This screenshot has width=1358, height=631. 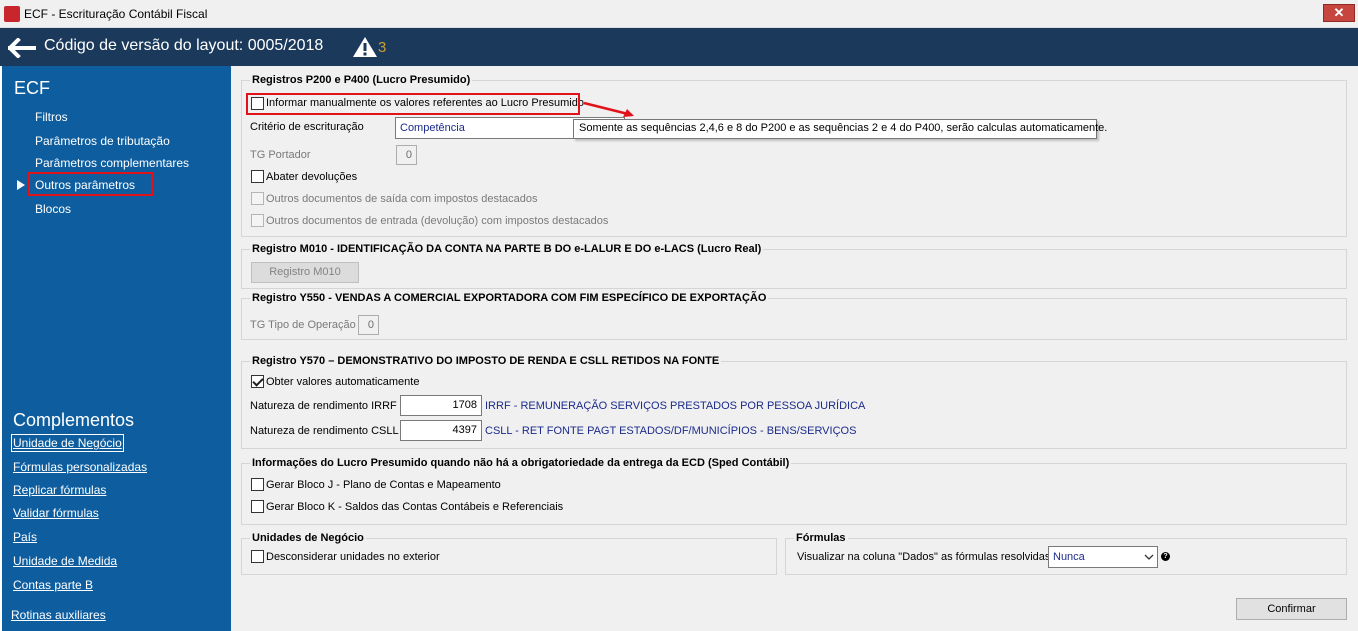 What do you see at coordinates (441, 405) in the screenshot?
I see `irrf-field: 1708` at bounding box center [441, 405].